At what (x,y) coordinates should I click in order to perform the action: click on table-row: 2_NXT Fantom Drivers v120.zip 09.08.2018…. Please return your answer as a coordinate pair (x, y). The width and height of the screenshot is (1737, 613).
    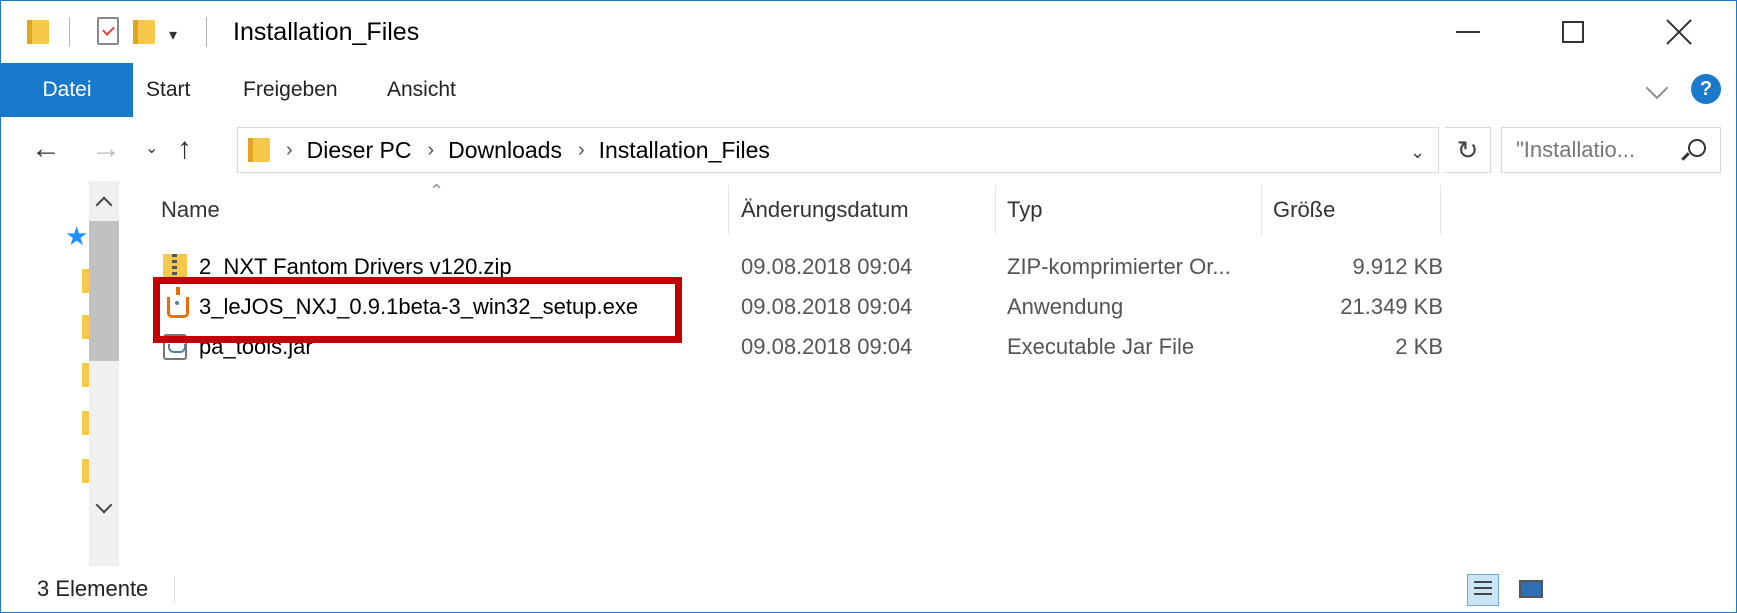
    Looking at the image, I should click on (801, 267).